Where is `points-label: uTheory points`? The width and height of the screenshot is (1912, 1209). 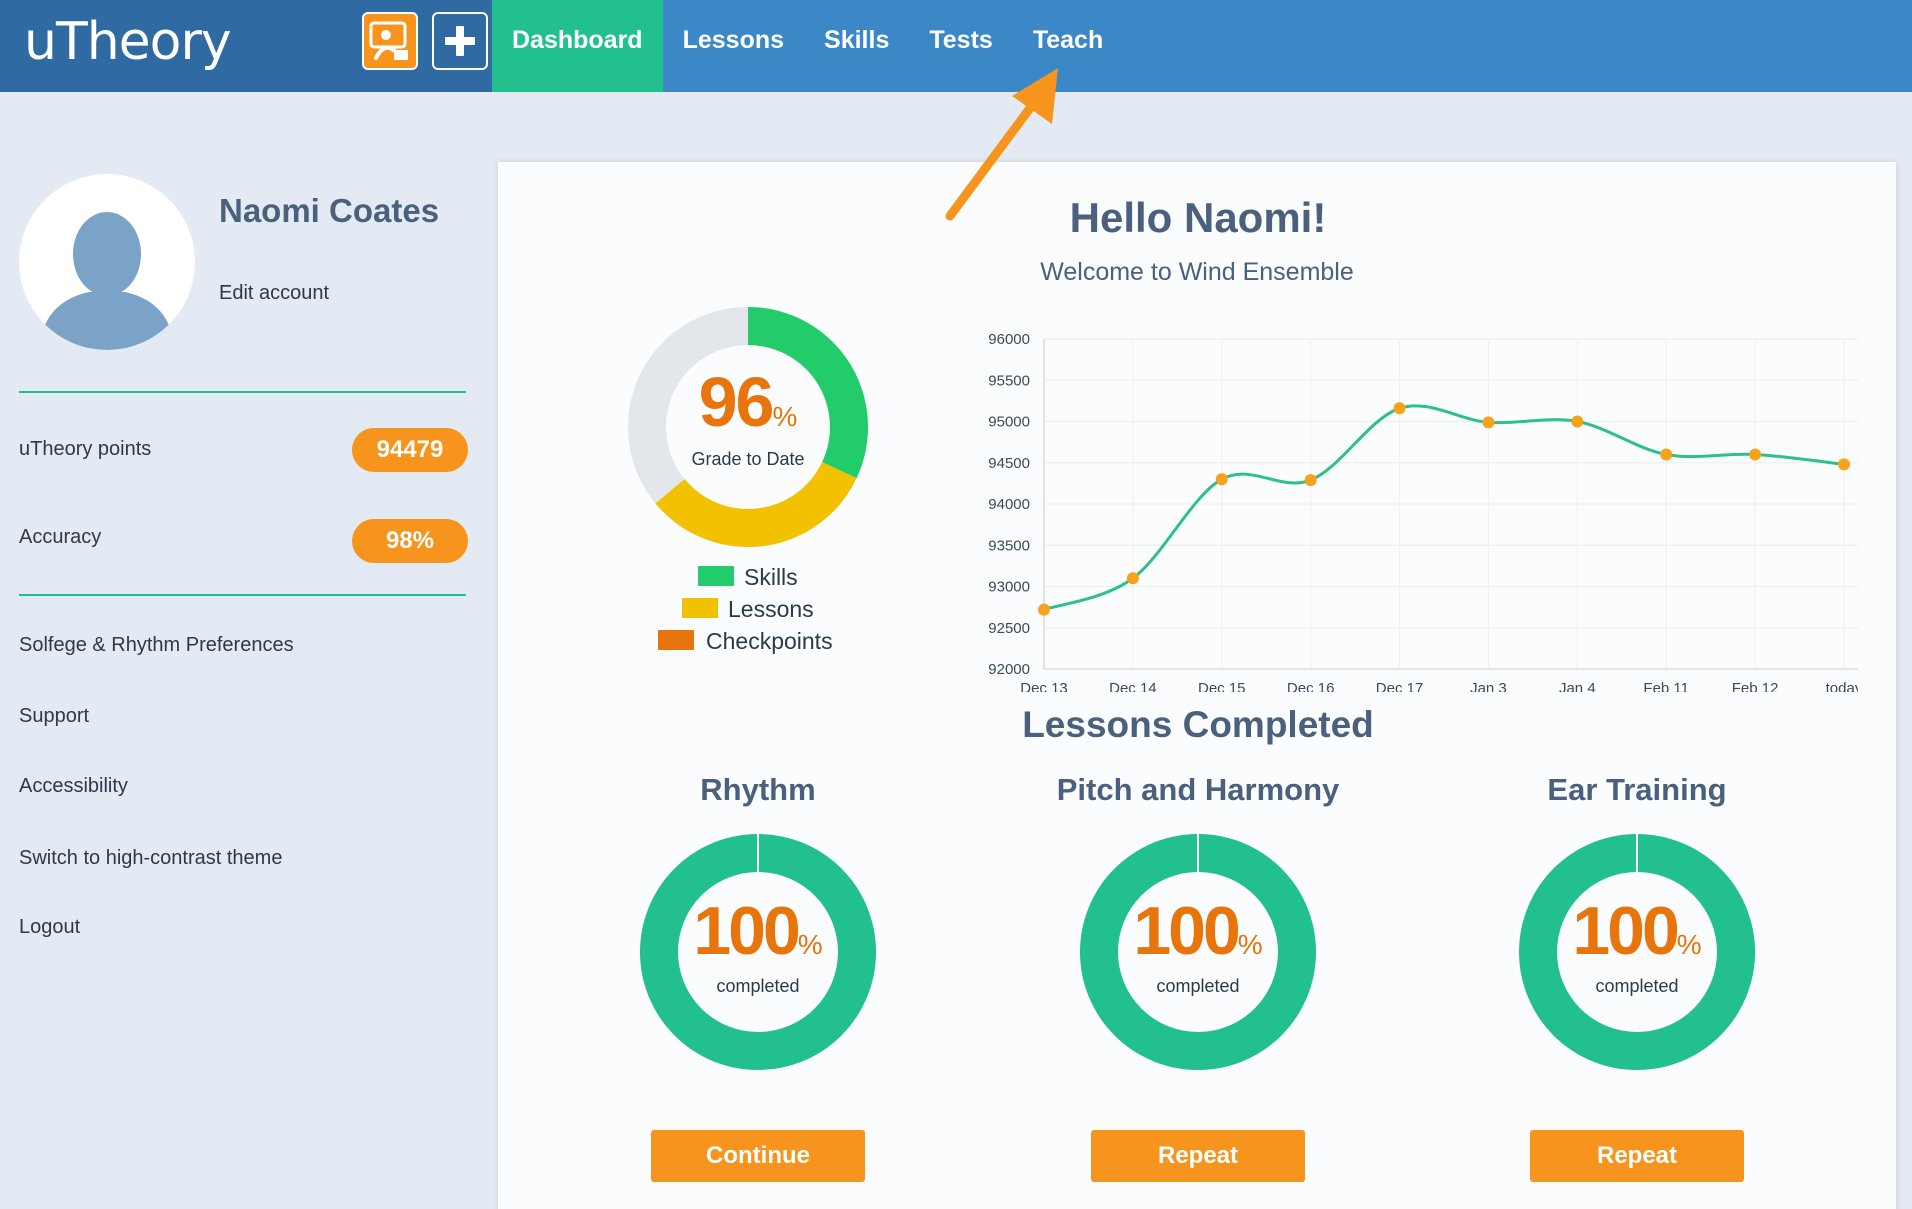 points-label: uTheory points is located at coordinates (85, 449).